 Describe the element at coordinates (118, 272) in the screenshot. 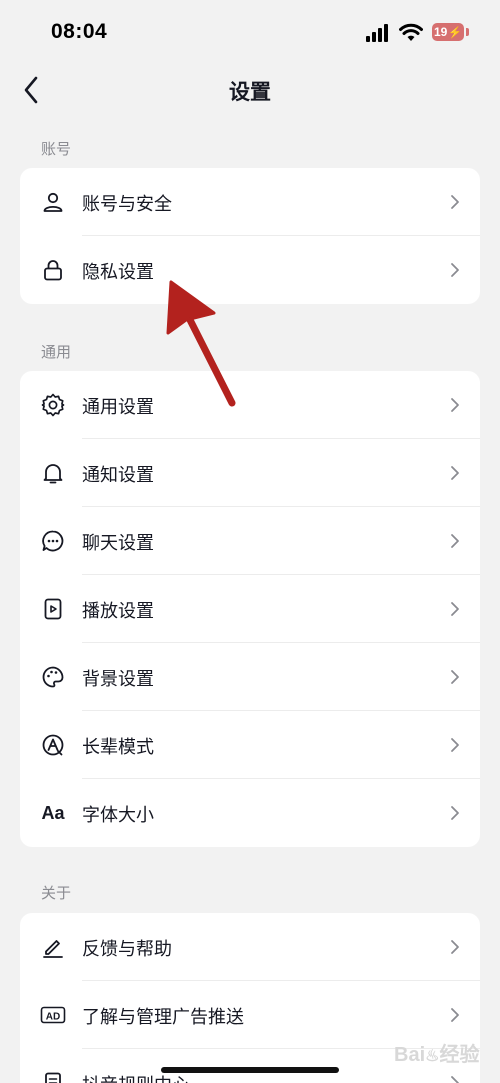

I see `row-label: 隐私设置` at that location.